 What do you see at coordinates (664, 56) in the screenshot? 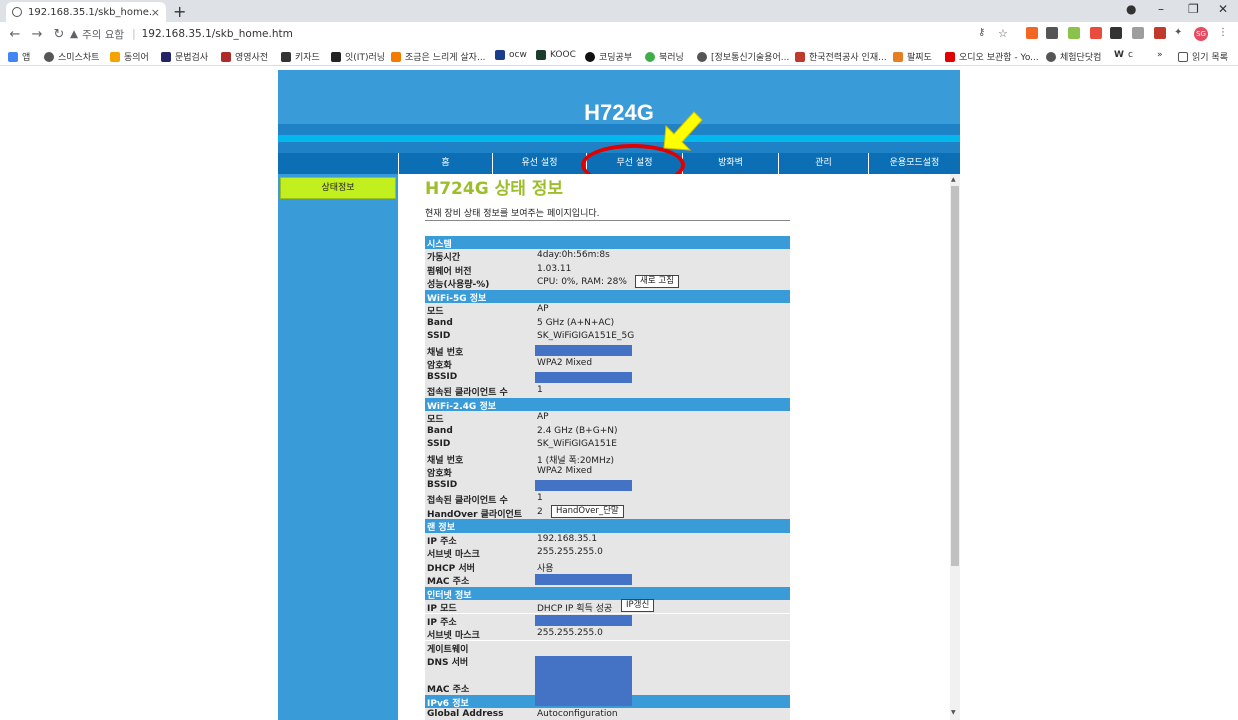
I see `bookmark-item: 북러닝` at bounding box center [664, 56].